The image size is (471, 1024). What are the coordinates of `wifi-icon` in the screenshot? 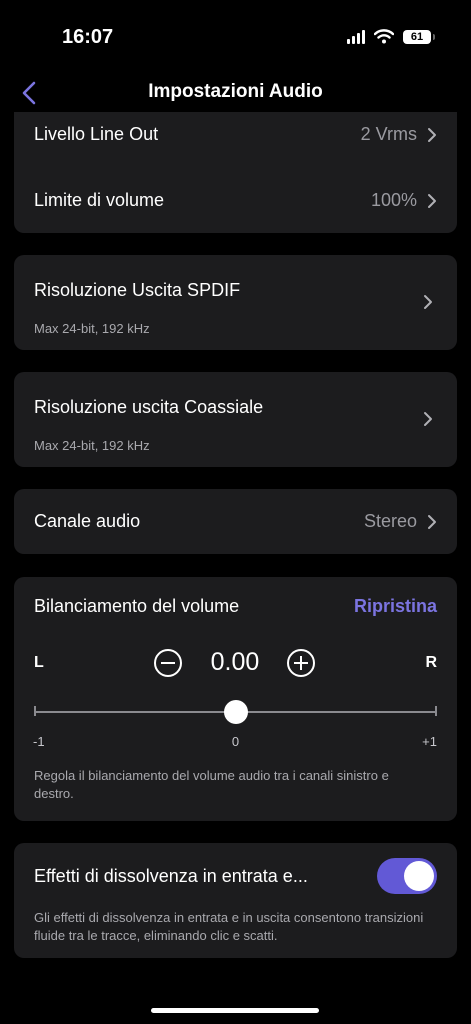 It's located at (384, 36).